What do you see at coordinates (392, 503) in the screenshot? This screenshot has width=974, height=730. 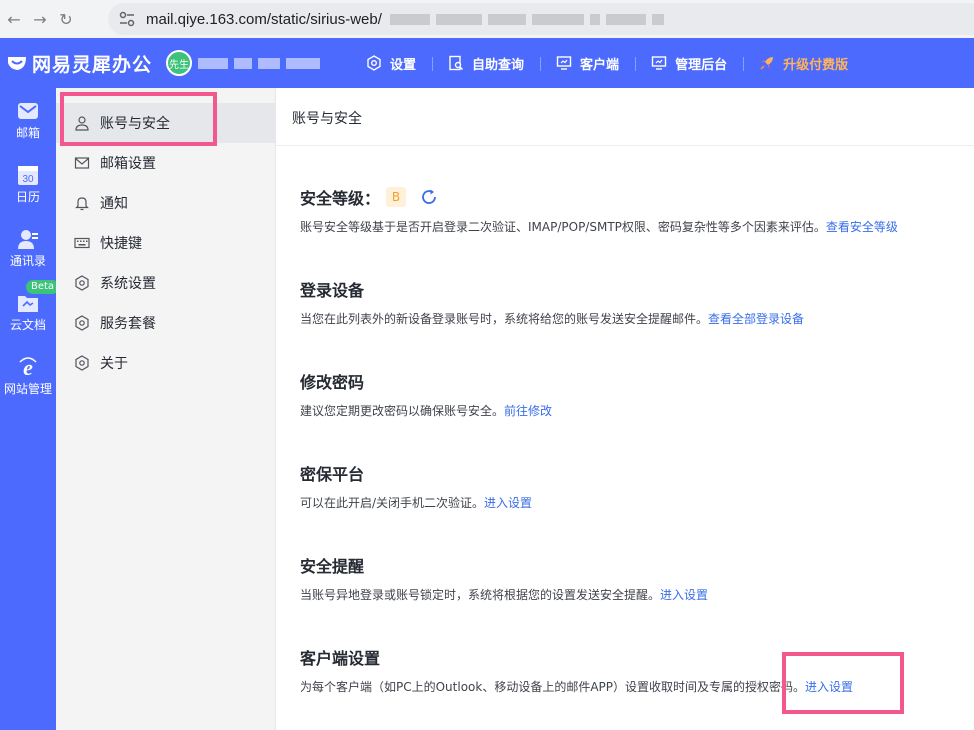 I see `section-desc: 可以在此开启/关闭手机二次验证。` at bounding box center [392, 503].